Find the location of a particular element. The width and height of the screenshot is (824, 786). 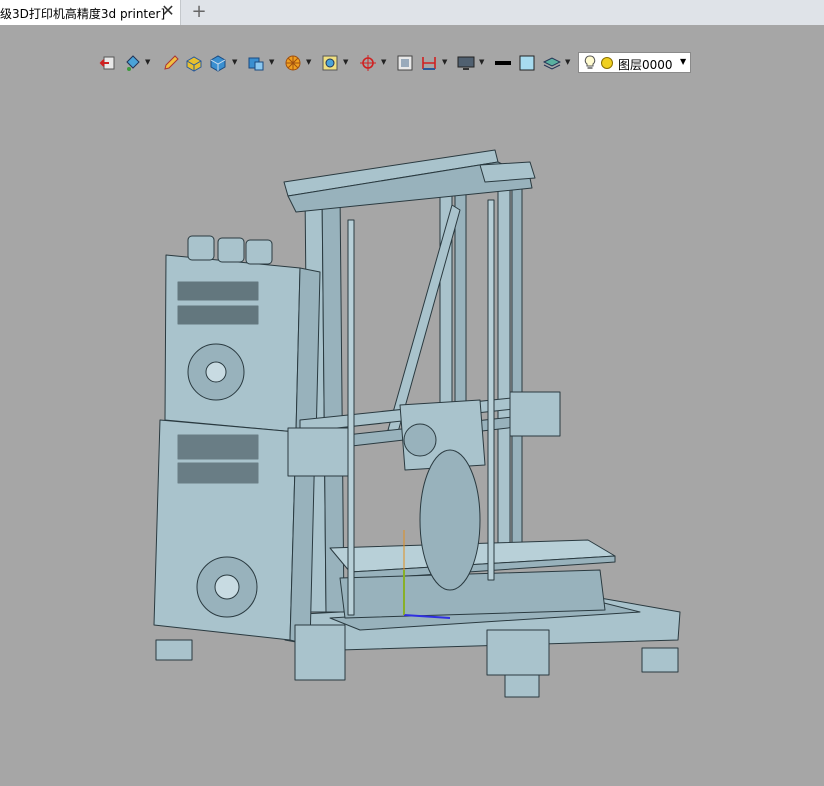

tab-title: 级3D打印机高精度3d printer] is located at coordinates (83, 14).